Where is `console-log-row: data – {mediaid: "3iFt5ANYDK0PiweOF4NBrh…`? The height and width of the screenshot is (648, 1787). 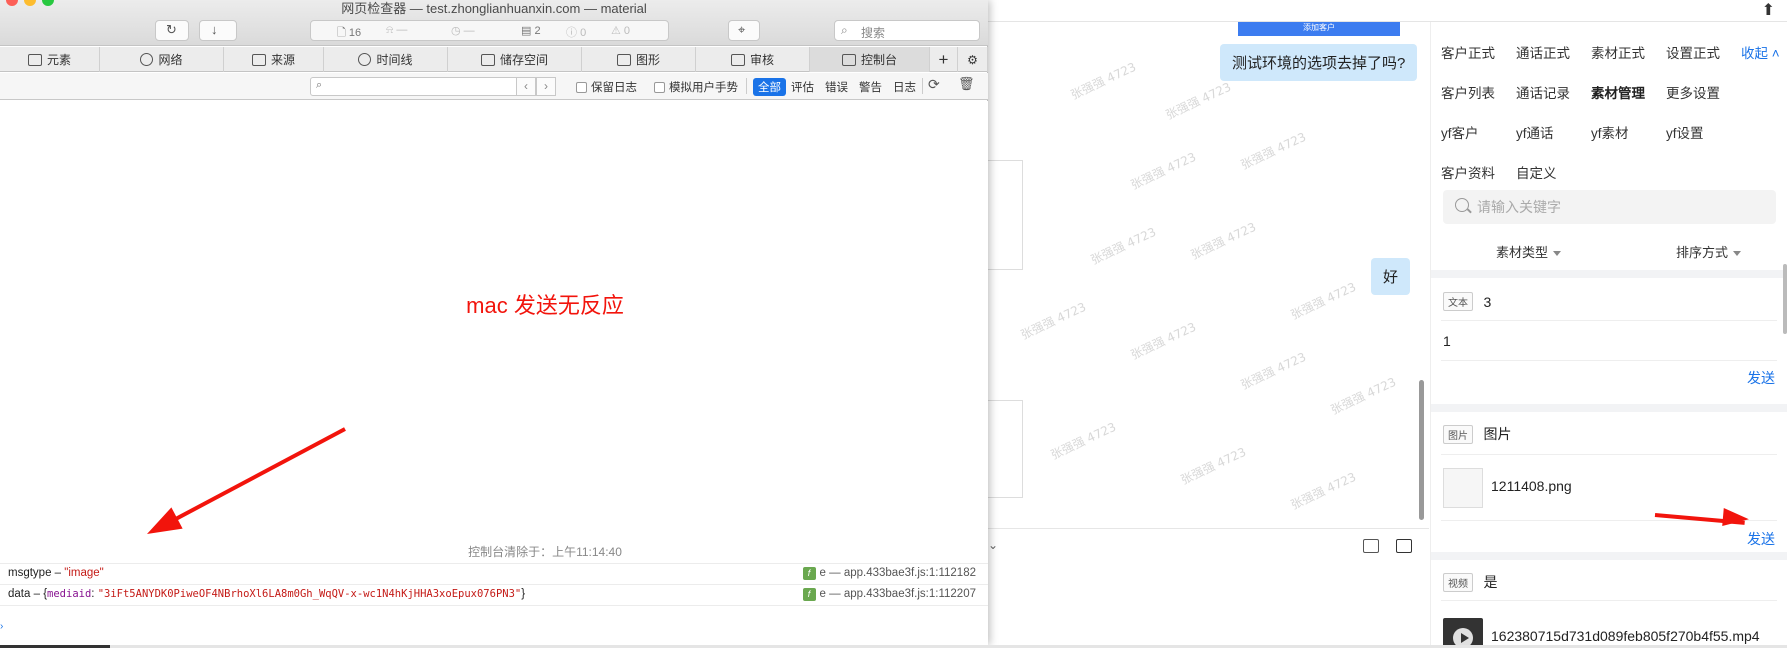
console-log-row: data – {mediaid: "3iFt5ANYDK0PiweOF4NBrh… is located at coordinates (494, 594).